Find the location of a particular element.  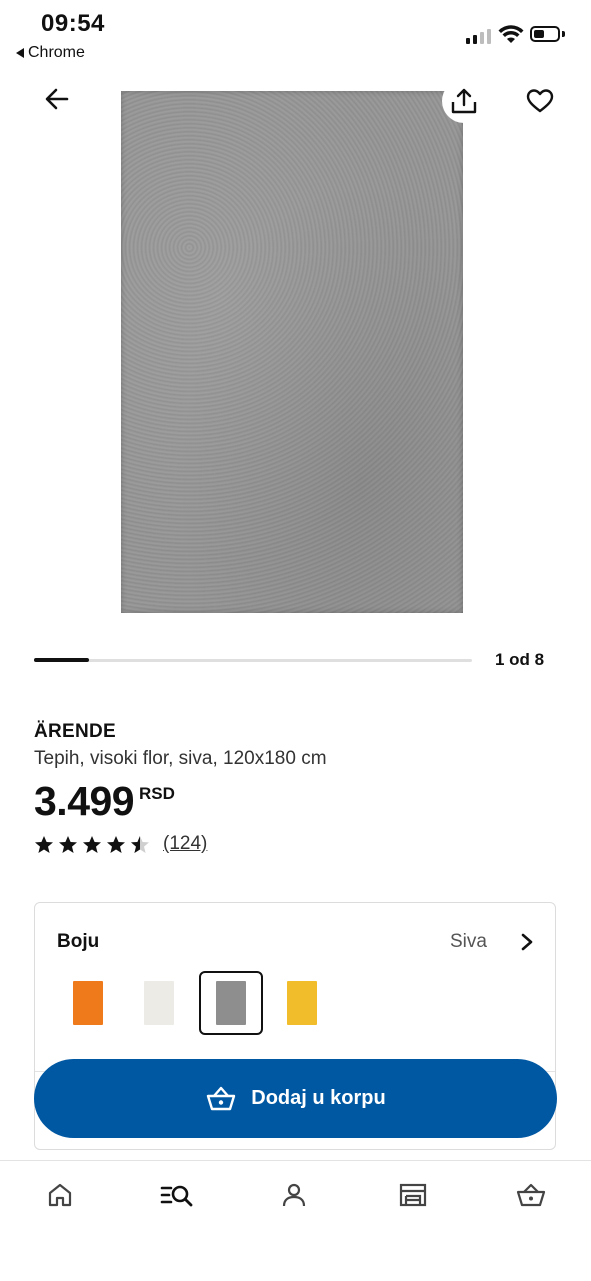

heart-icon is located at coordinates (540, 101).